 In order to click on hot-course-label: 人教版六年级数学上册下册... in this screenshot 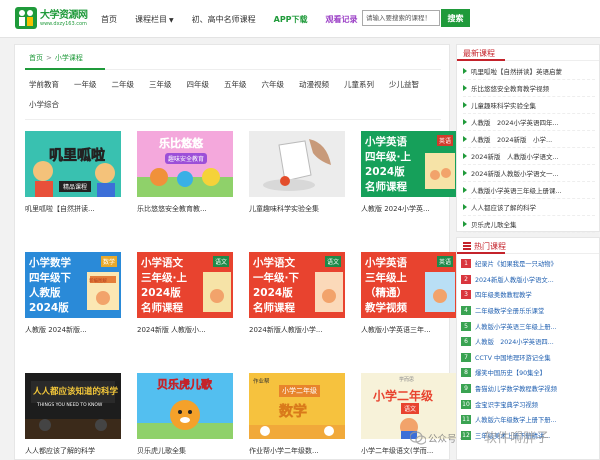, I will do `click(516, 421)`.